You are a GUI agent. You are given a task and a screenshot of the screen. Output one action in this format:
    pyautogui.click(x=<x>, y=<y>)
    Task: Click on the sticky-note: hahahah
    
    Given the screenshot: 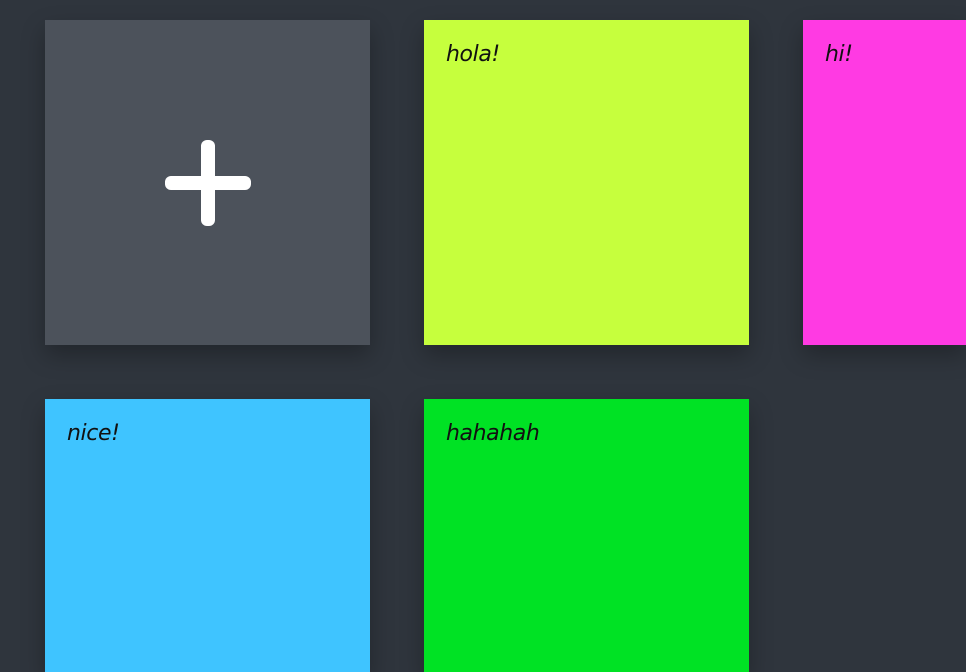 What is the action you would take?
    pyautogui.click(x=586, y=535)
    